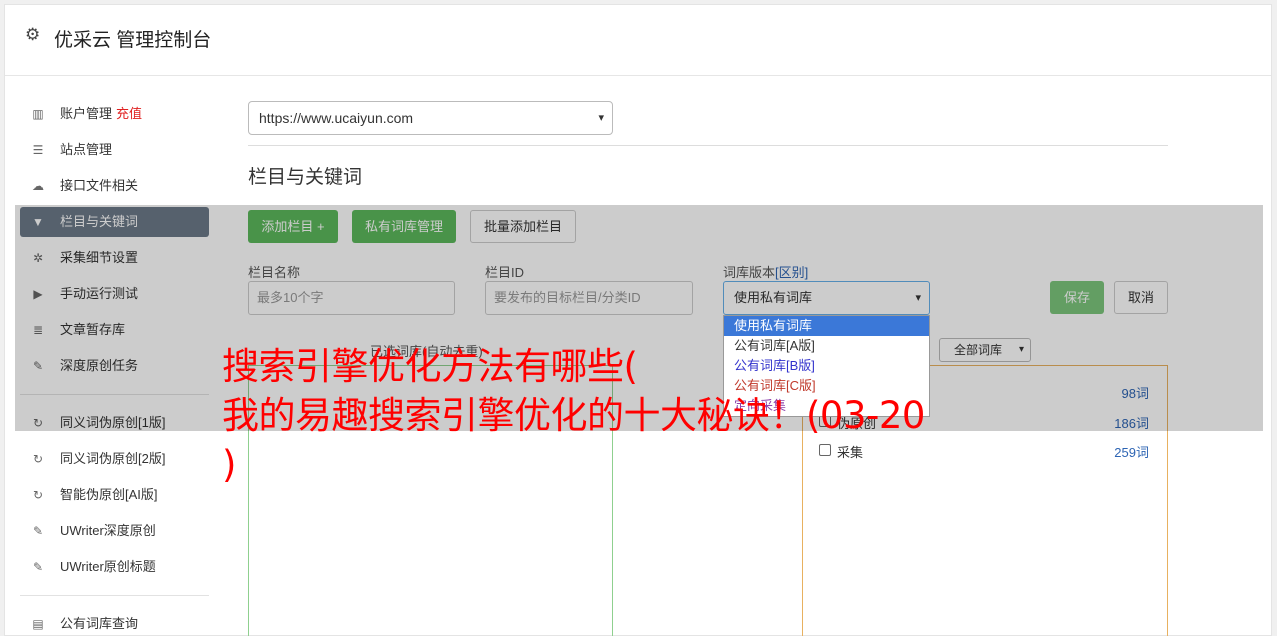 This screenshot has width=1277, height=636. I want to click on sidebar-item-public-dict: ▤ 公有词库查询, so click(114, 622).